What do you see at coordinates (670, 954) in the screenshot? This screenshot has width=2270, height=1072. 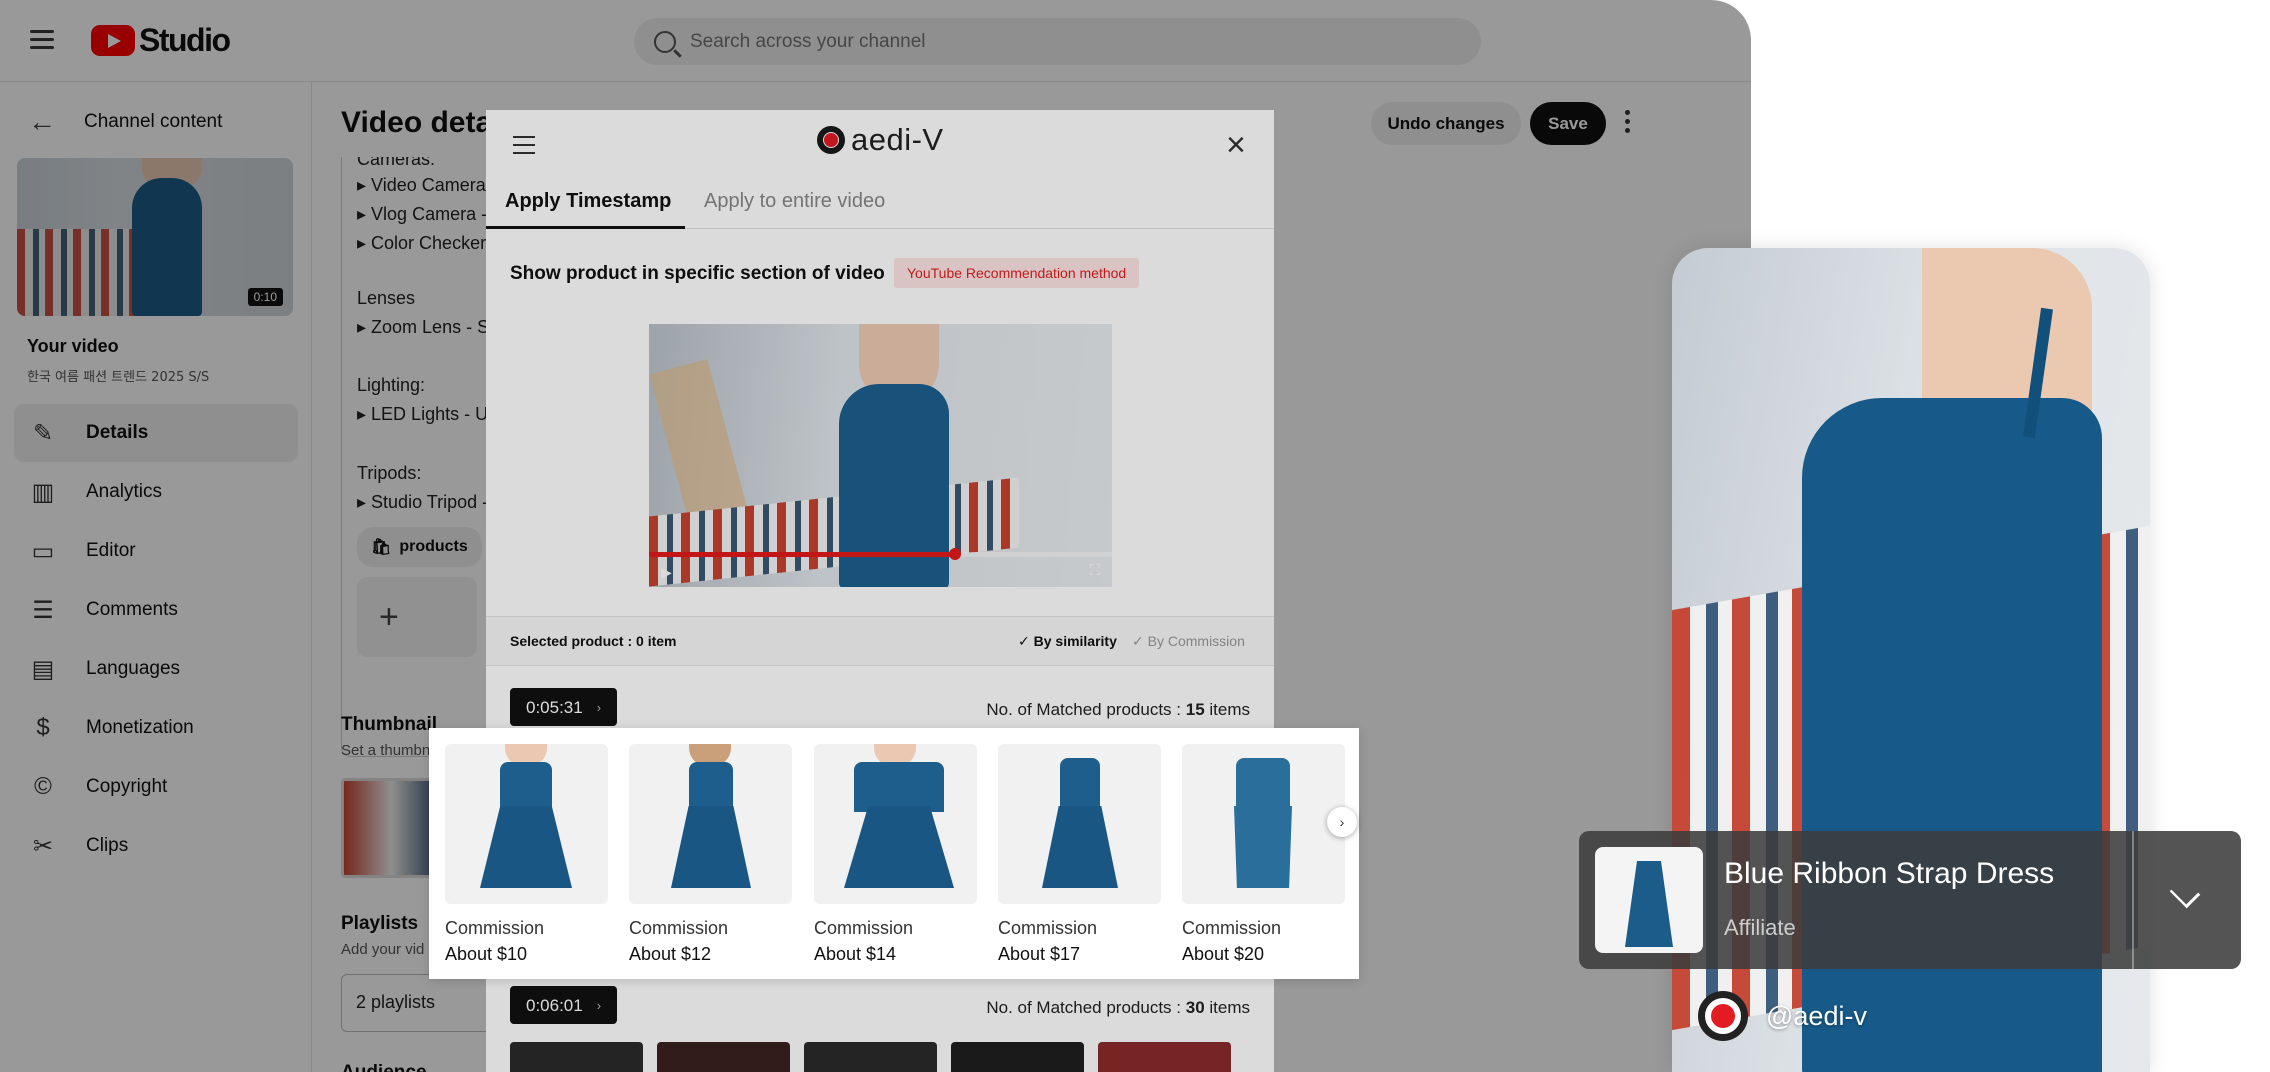 I see `product-price: About $12` at bounding box center [670, 954].